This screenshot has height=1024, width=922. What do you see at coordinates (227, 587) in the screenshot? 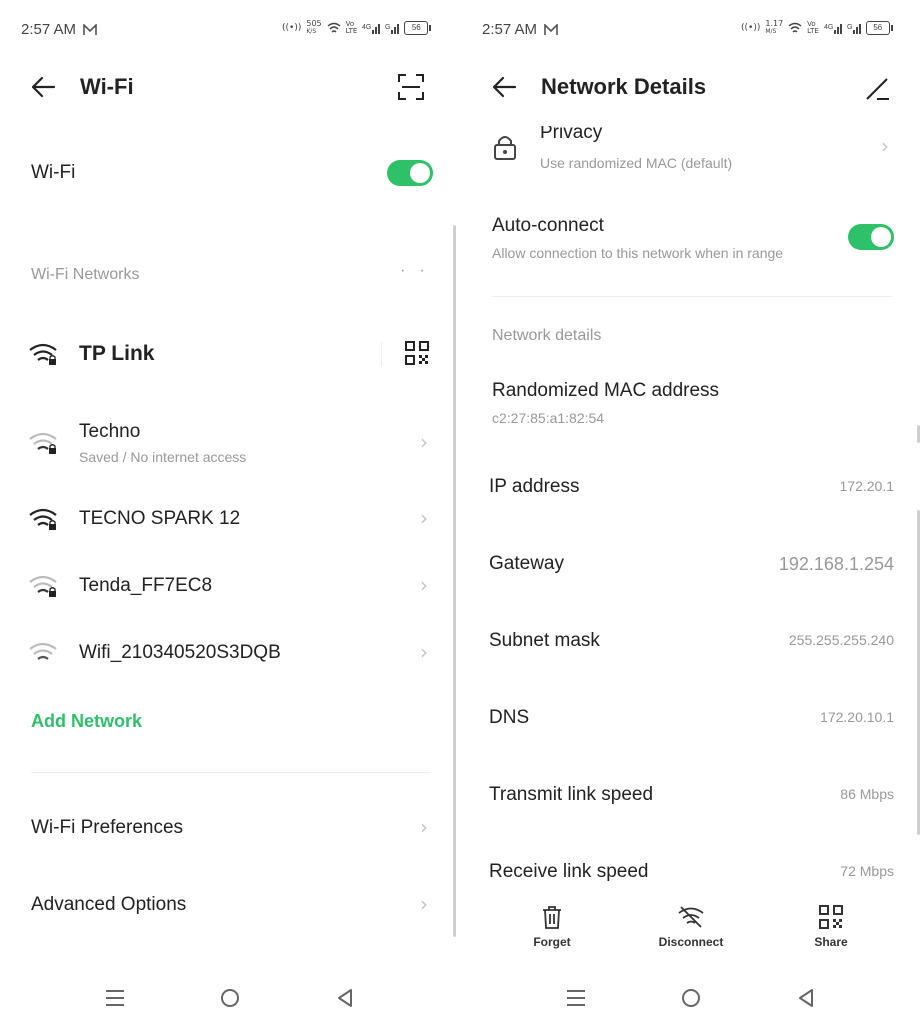
I see `list-item: Tenda_FF7EC8 ›` at bounding box center [227, 587].